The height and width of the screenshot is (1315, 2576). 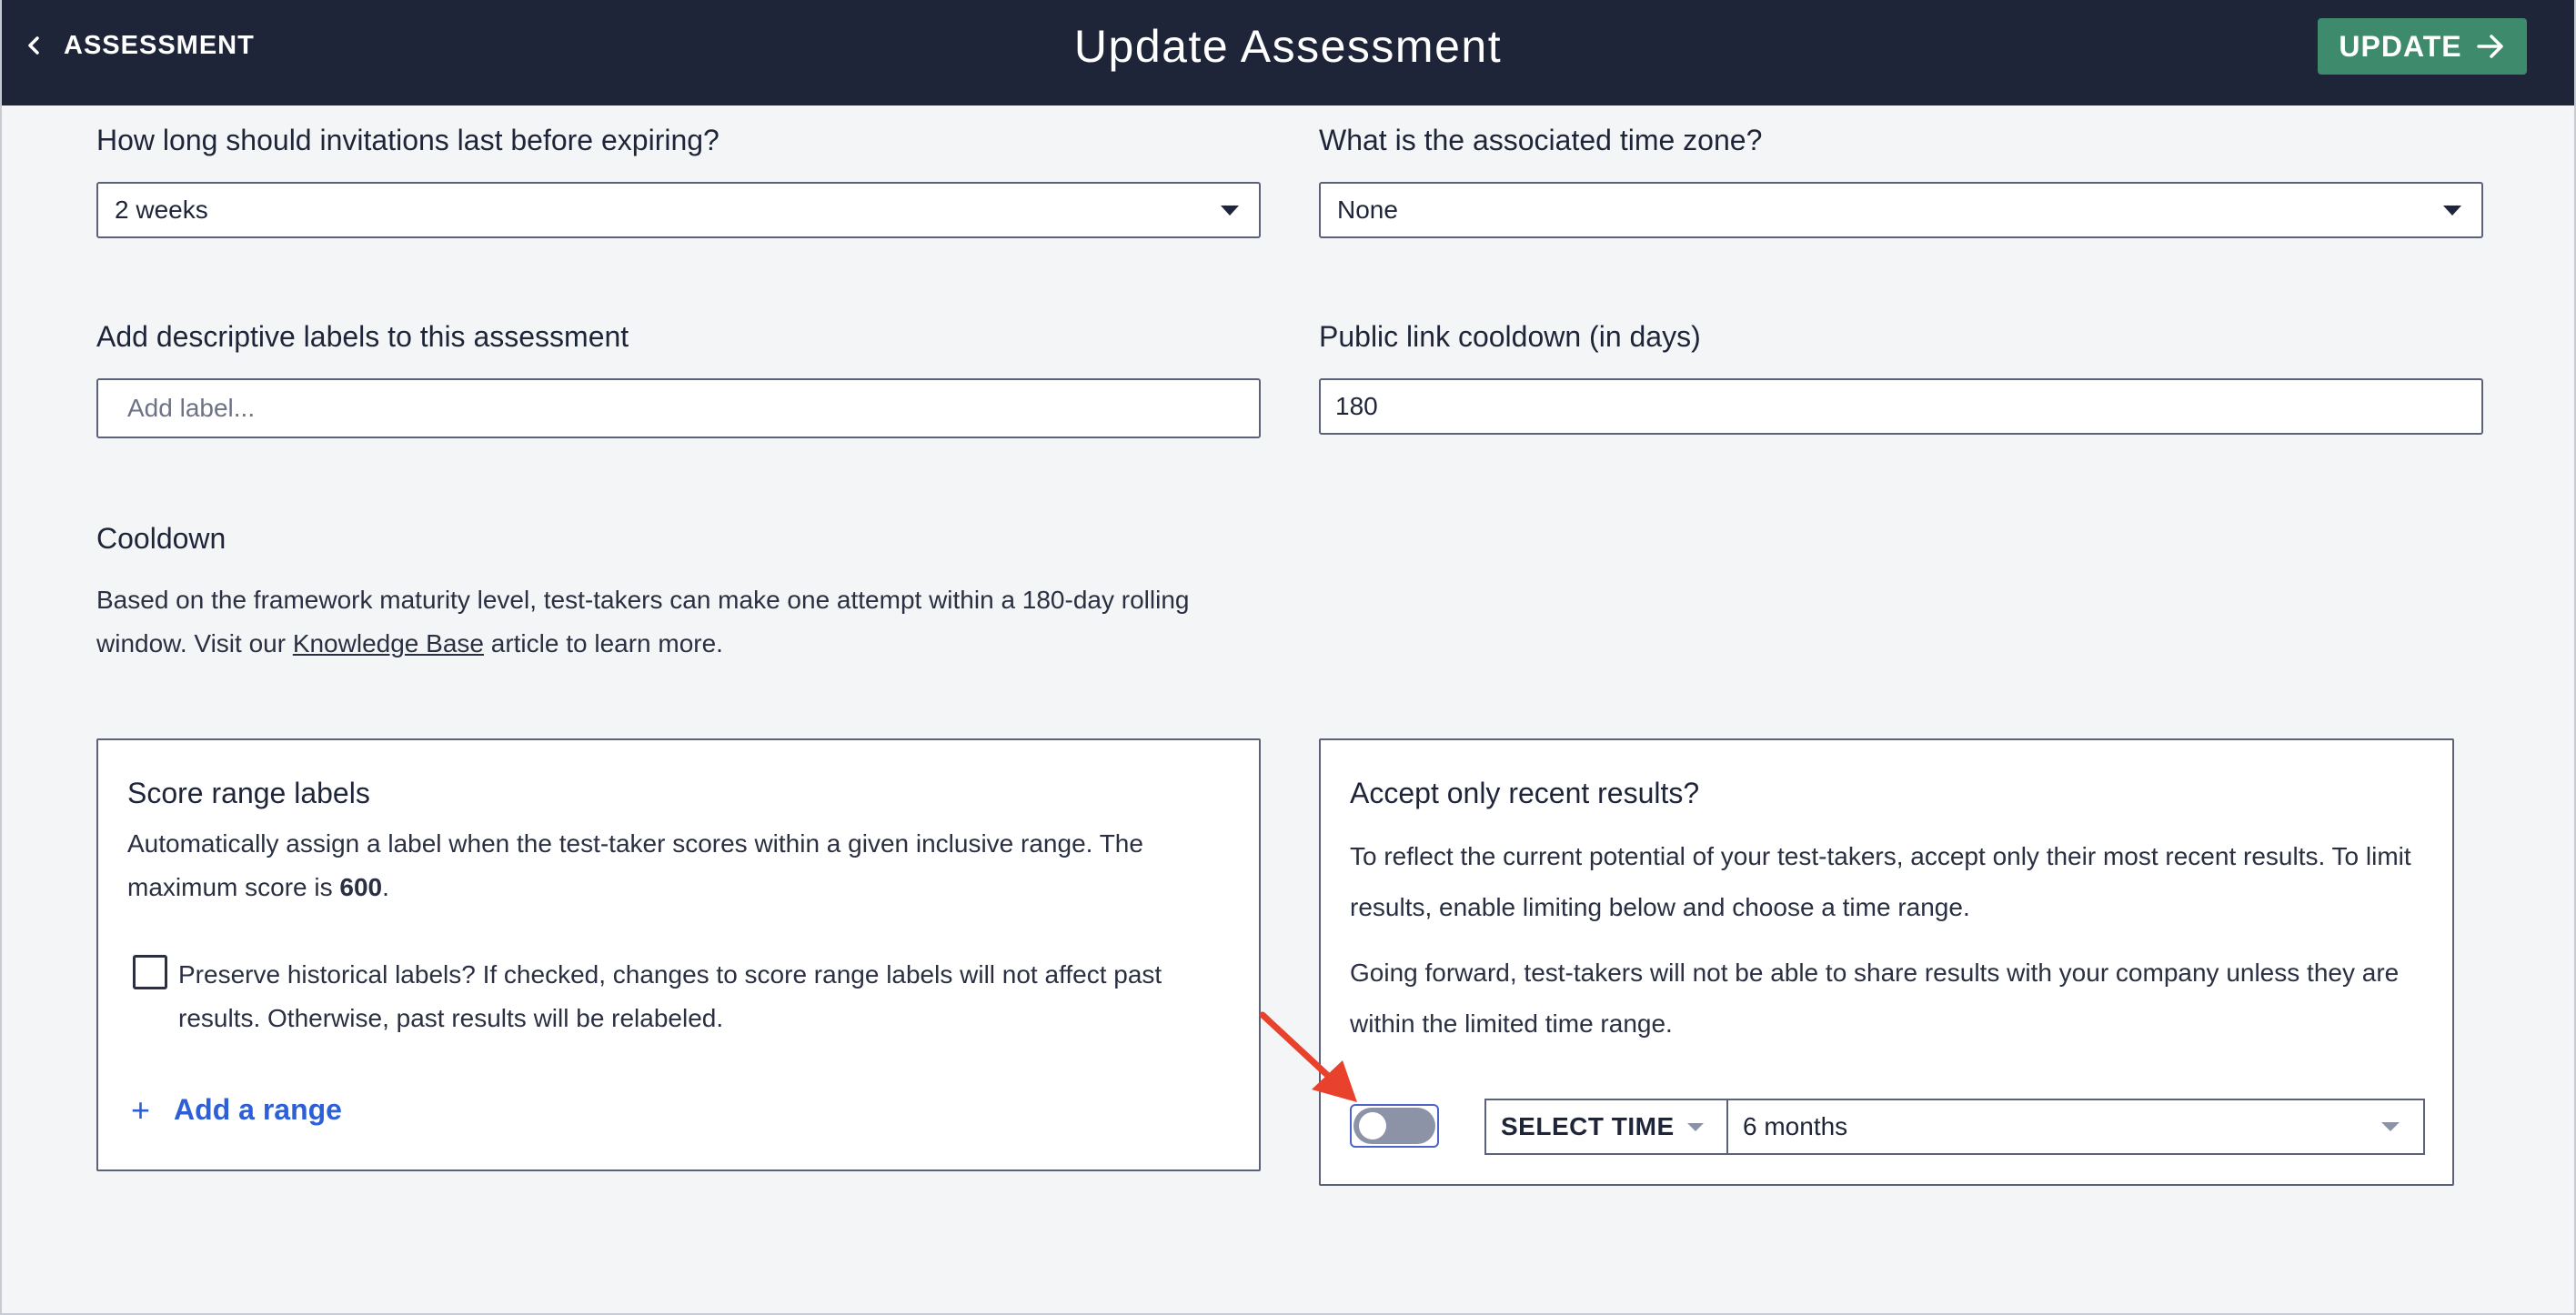 I want to click on update-button-label: UPDATE, so click(x=2400, y=46).